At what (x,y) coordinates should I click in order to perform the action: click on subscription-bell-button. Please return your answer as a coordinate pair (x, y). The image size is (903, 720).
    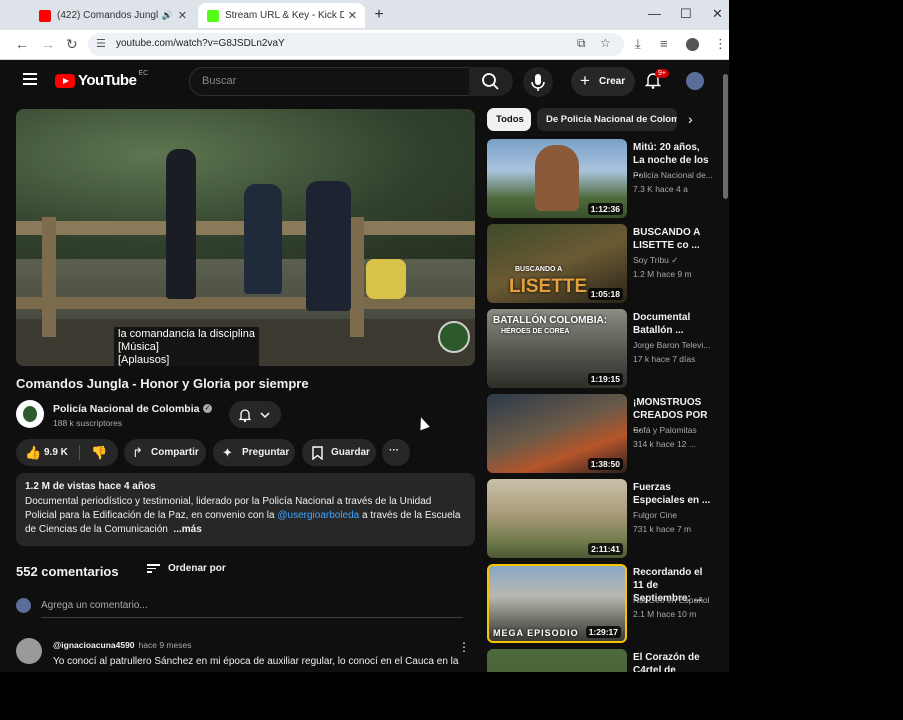
    Looking at the image, I should click on (255, 414).